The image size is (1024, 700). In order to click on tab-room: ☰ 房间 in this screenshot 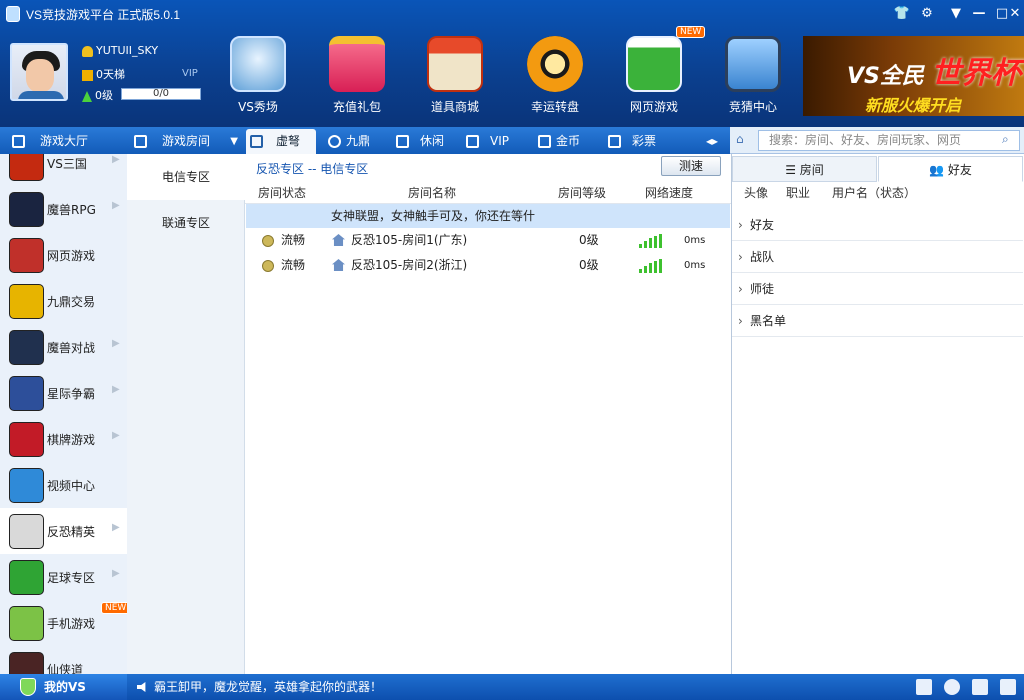, I will do `click(804, 169)`.